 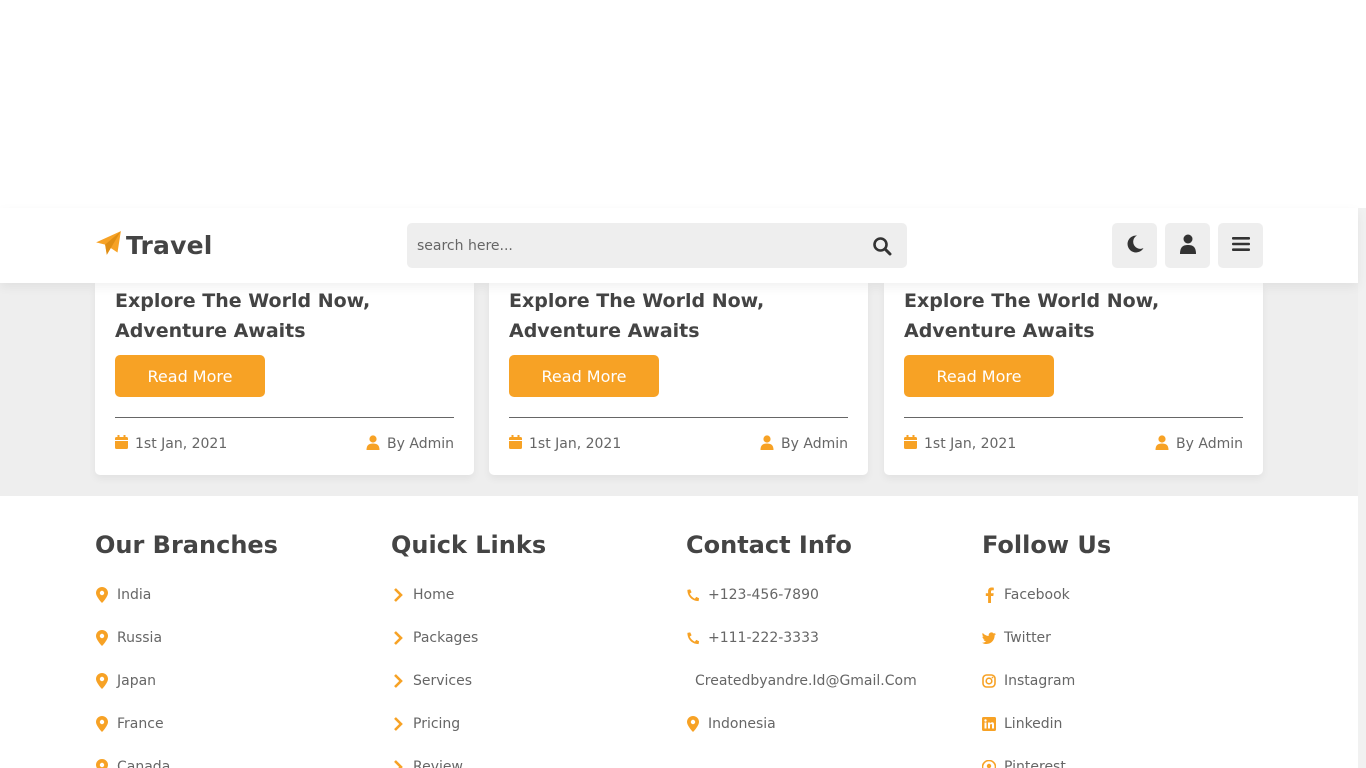 I want to click on branch-label: Japan, so click(x=137, y=681).